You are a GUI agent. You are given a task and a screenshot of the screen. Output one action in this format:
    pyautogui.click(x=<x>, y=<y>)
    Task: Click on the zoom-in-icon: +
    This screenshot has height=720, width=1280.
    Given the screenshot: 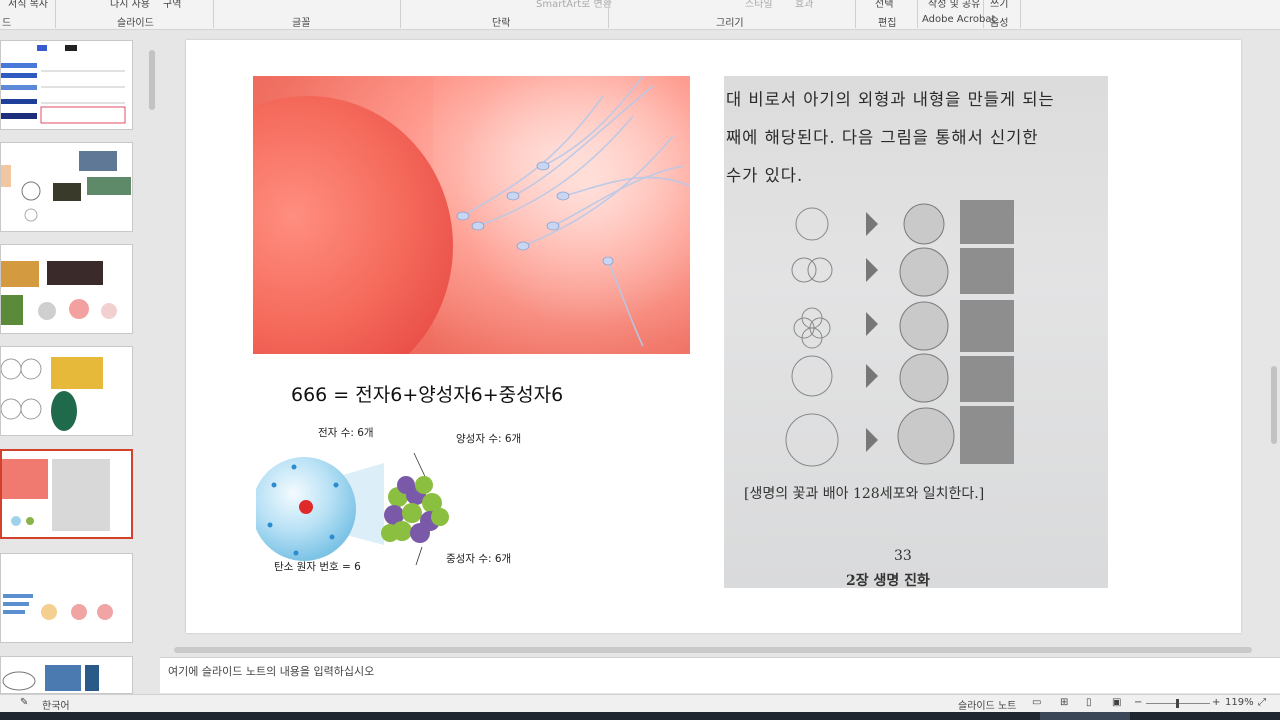 What is the action you would take?
    pyautogui.click(x=1216, y=702)
    